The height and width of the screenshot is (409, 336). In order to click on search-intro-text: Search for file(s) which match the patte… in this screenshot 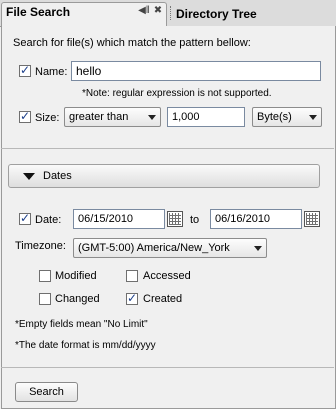, I will do `click(132, 43)`.